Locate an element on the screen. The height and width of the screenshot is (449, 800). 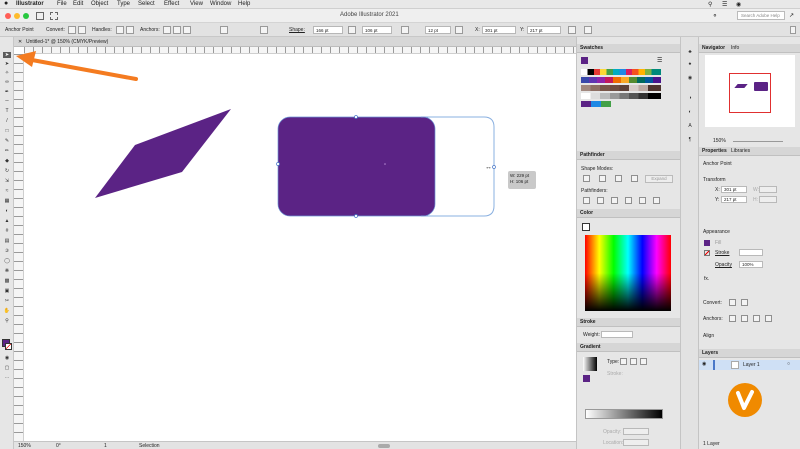
document-tab: Untitled-1* @ 150% (CMYK/Preview) is located at coordinates (67, 42).